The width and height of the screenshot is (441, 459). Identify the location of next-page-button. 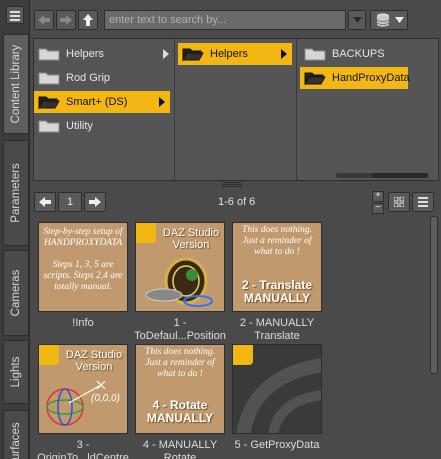
(95, 202).